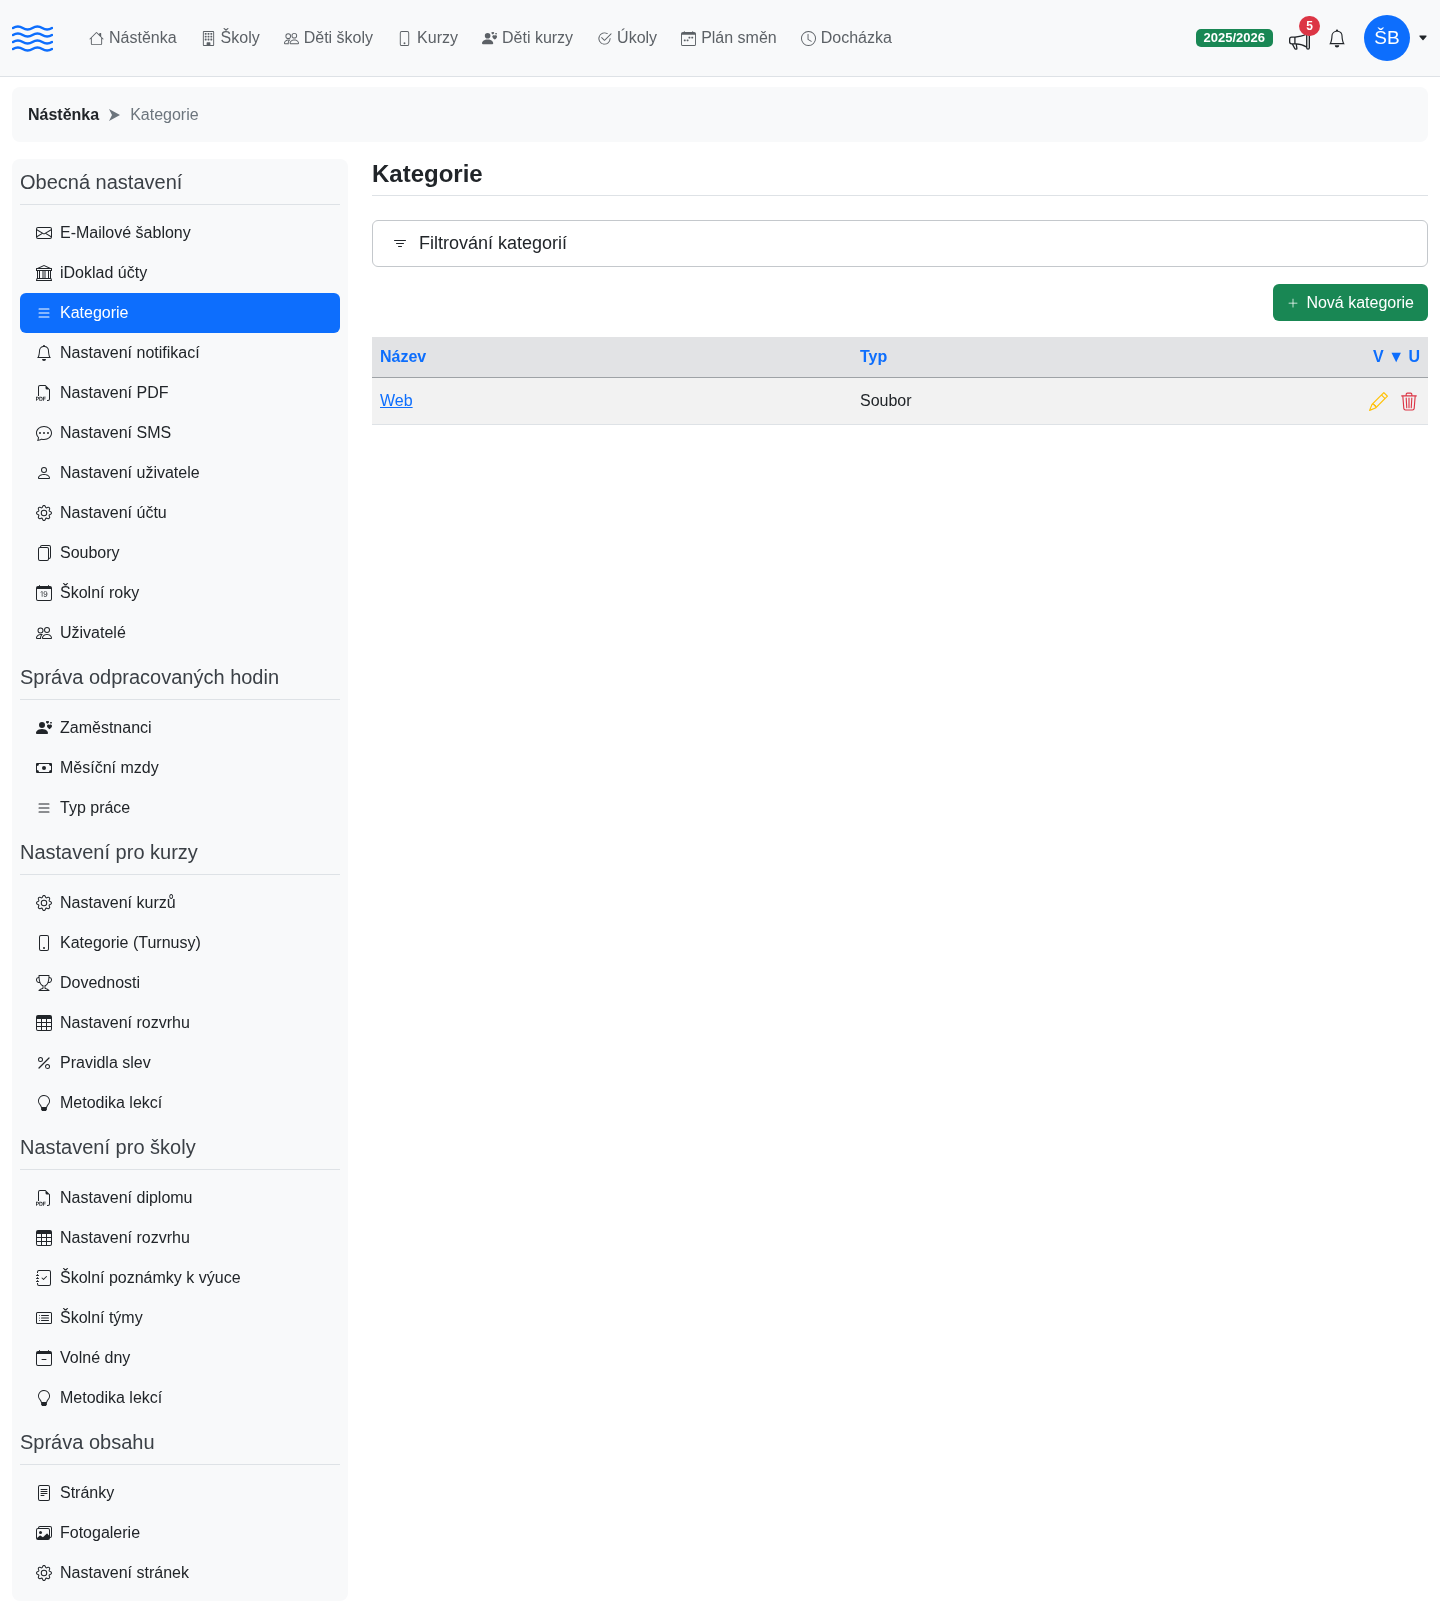 This screenshot has height=1618, width=1440. What do you see at coordinates (1423, 38) in the screenshot?
I see `caret-icon` at bounding box center [1423, 38].